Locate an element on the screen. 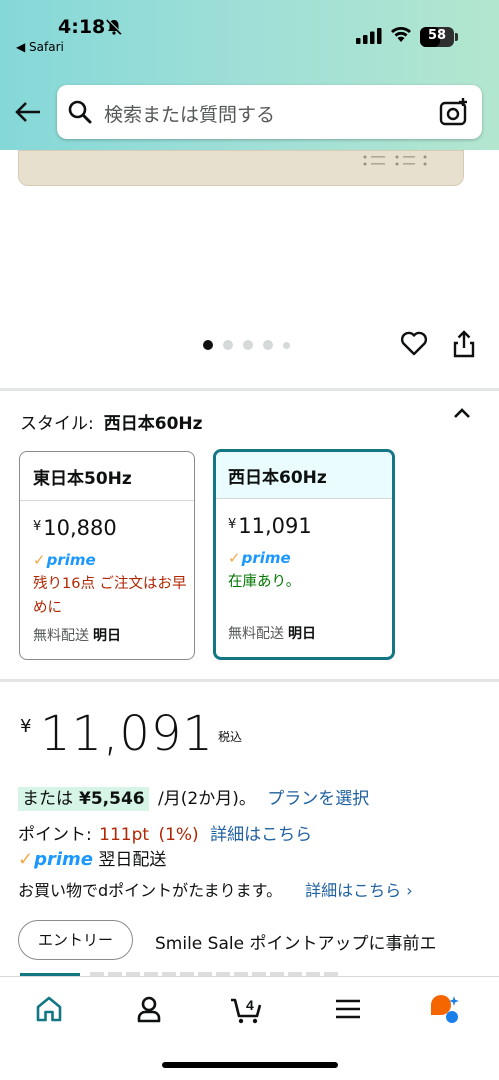 This screenshot has width=499, height=1080. back-arrow-icon is located at coordinates (28, 112).